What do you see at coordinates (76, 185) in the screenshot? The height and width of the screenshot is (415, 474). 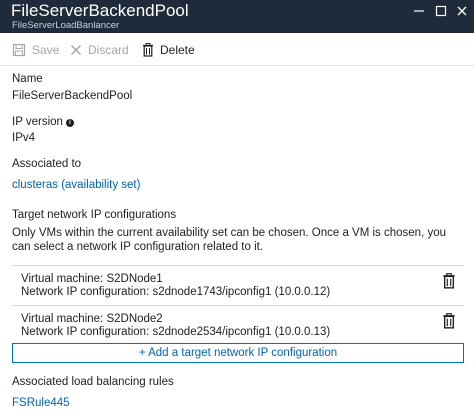 I see `availability-set-link: clusteras (availability set)` at bounding box center [76, 185].